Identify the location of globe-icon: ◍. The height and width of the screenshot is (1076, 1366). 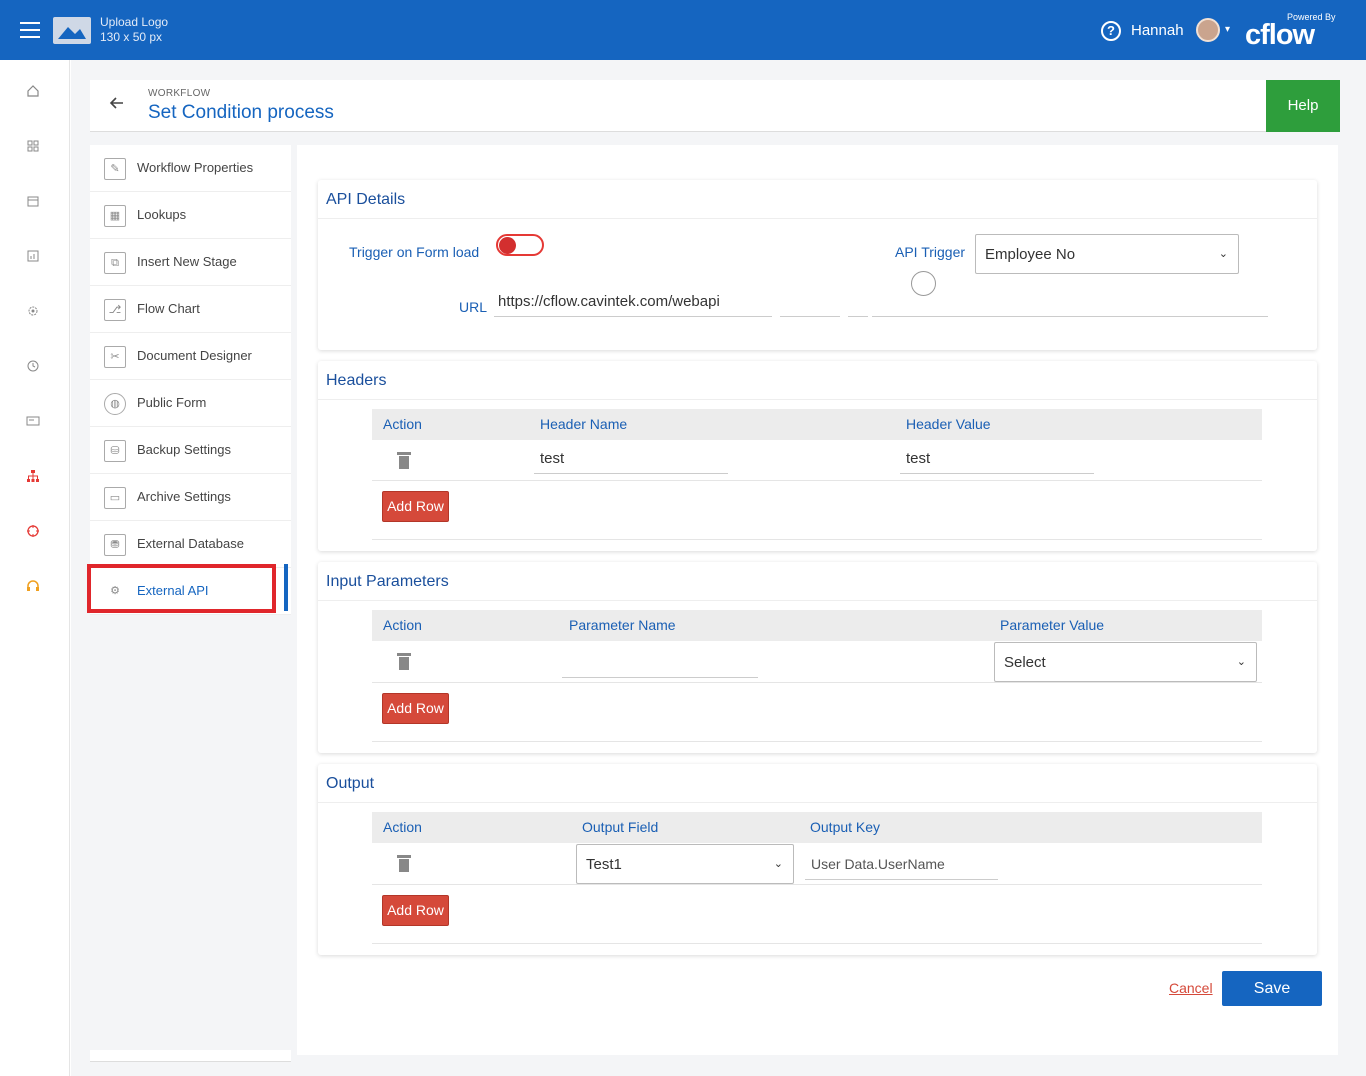
(115, 404).